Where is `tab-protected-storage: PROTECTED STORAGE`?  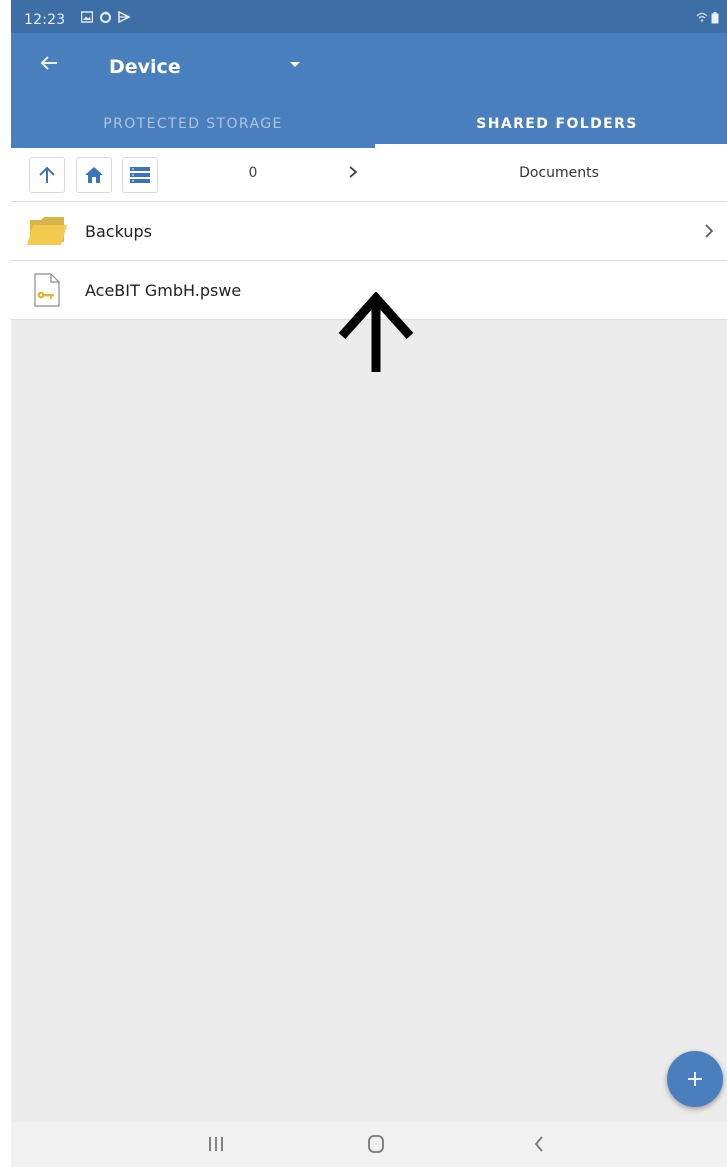 tab-protected-storage: PROTECTED STORAGE is located at coordinates (193, 132).